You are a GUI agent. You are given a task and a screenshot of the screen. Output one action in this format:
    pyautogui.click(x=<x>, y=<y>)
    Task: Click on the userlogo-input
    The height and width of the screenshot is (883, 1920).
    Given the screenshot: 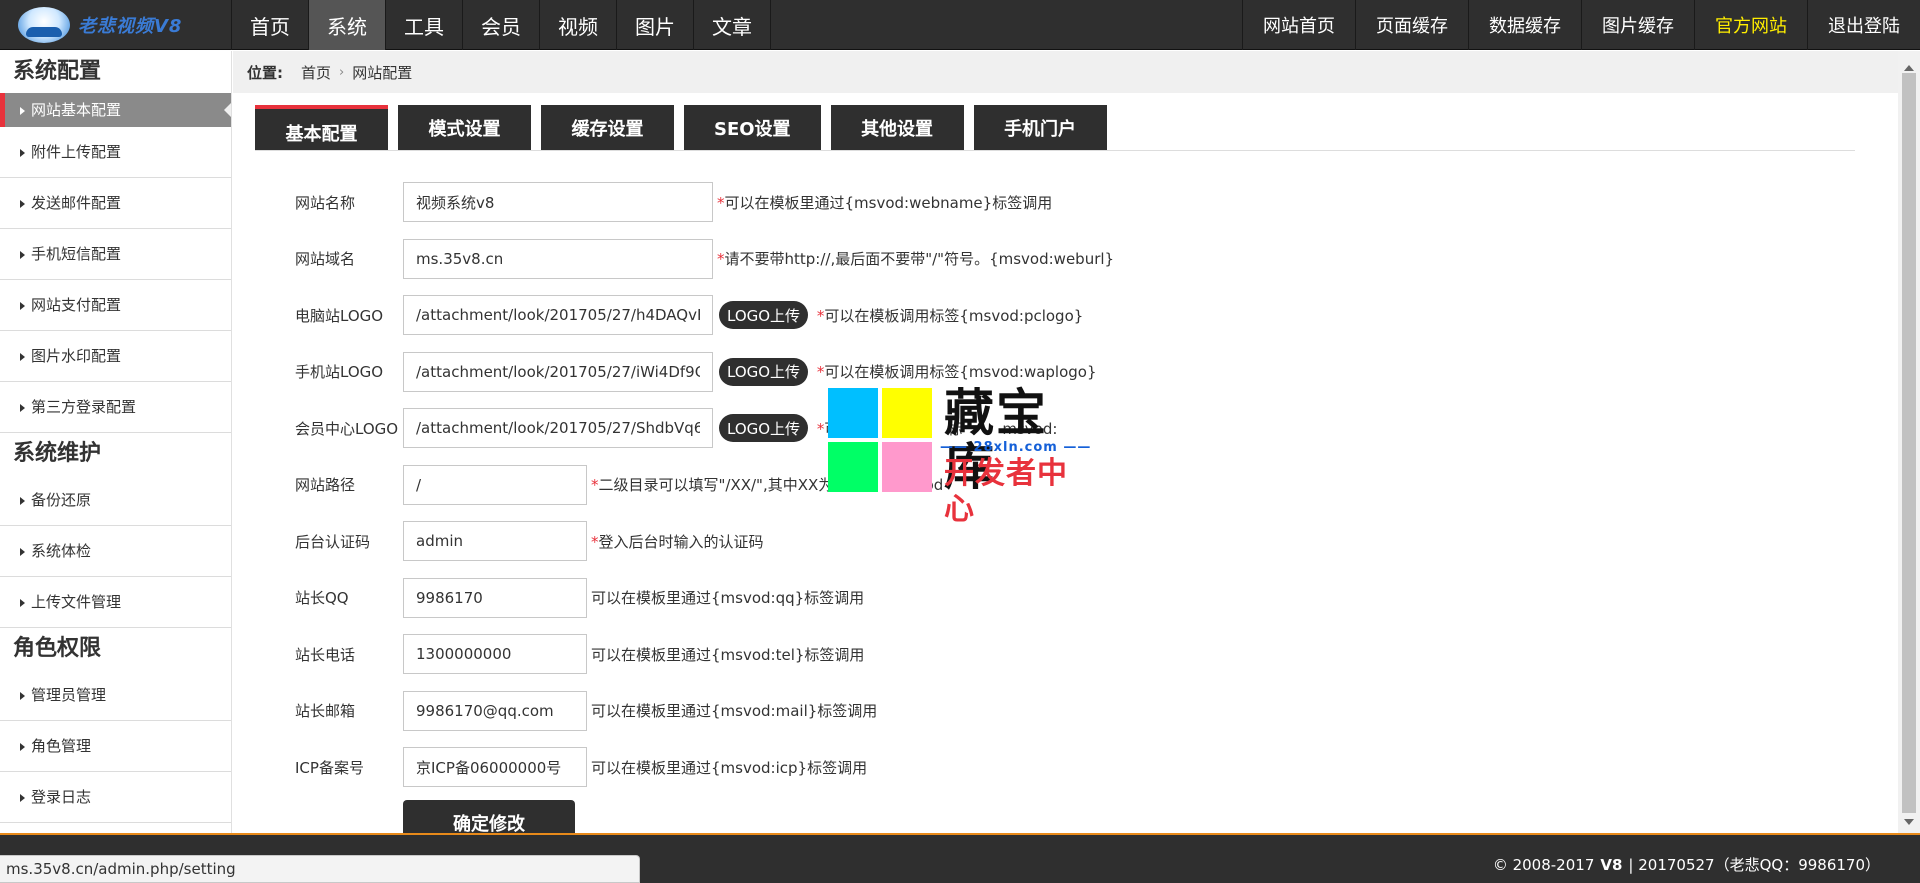 What is the action you would take?
    pyautogui.click(x=558, y=428)
    